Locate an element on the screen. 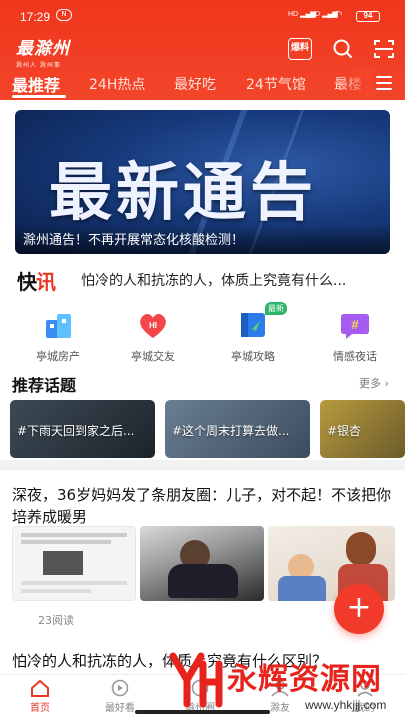 The image size is (405, 720). quick-link-property: 亭城房产 is located at coordinates (58, 340).